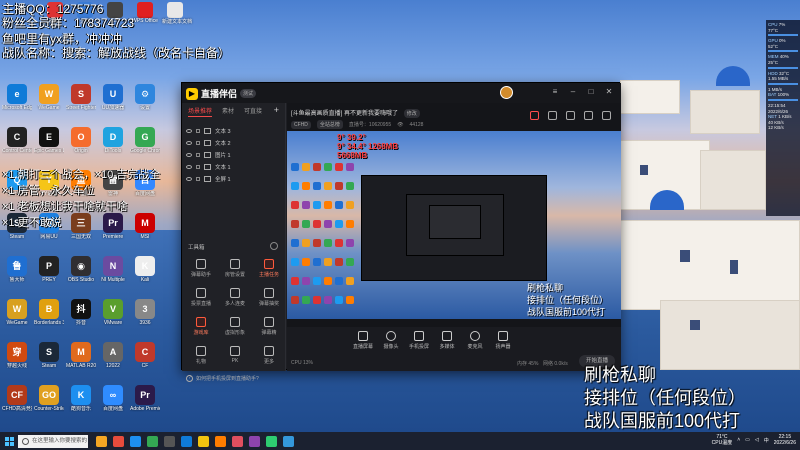  I want to click on desktop-icon: 抖抖音, so click(81, 312).